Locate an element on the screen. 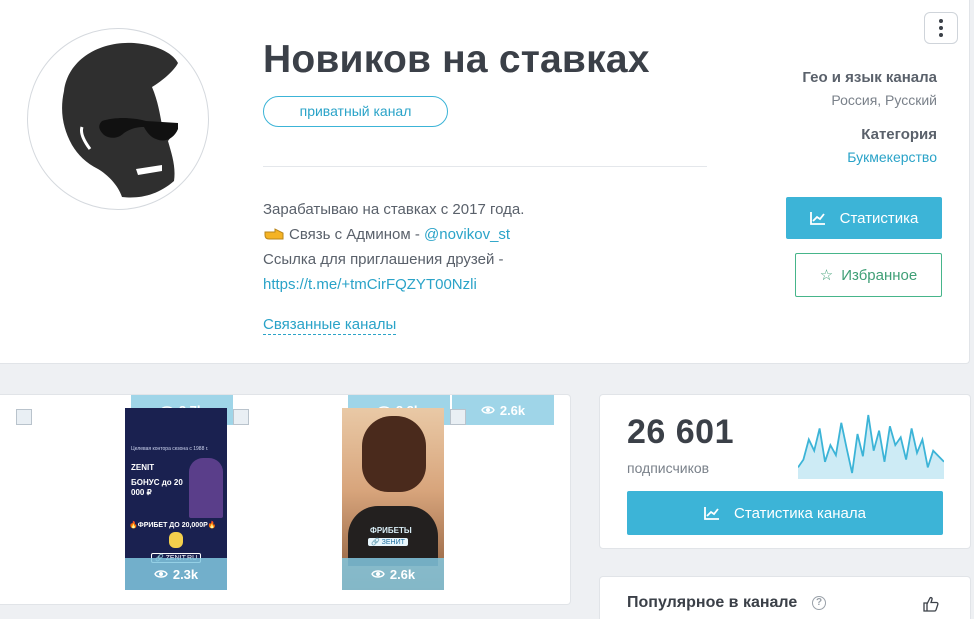 The height and width of the screenshot is (619, 974). channel-statistics-label: Статистика канала is located at coordinates (800, 513).